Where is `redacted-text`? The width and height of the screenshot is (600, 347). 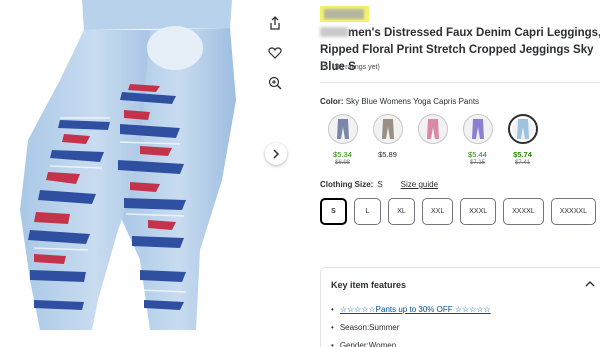 redacted-text is located at coordinates (334, 32).